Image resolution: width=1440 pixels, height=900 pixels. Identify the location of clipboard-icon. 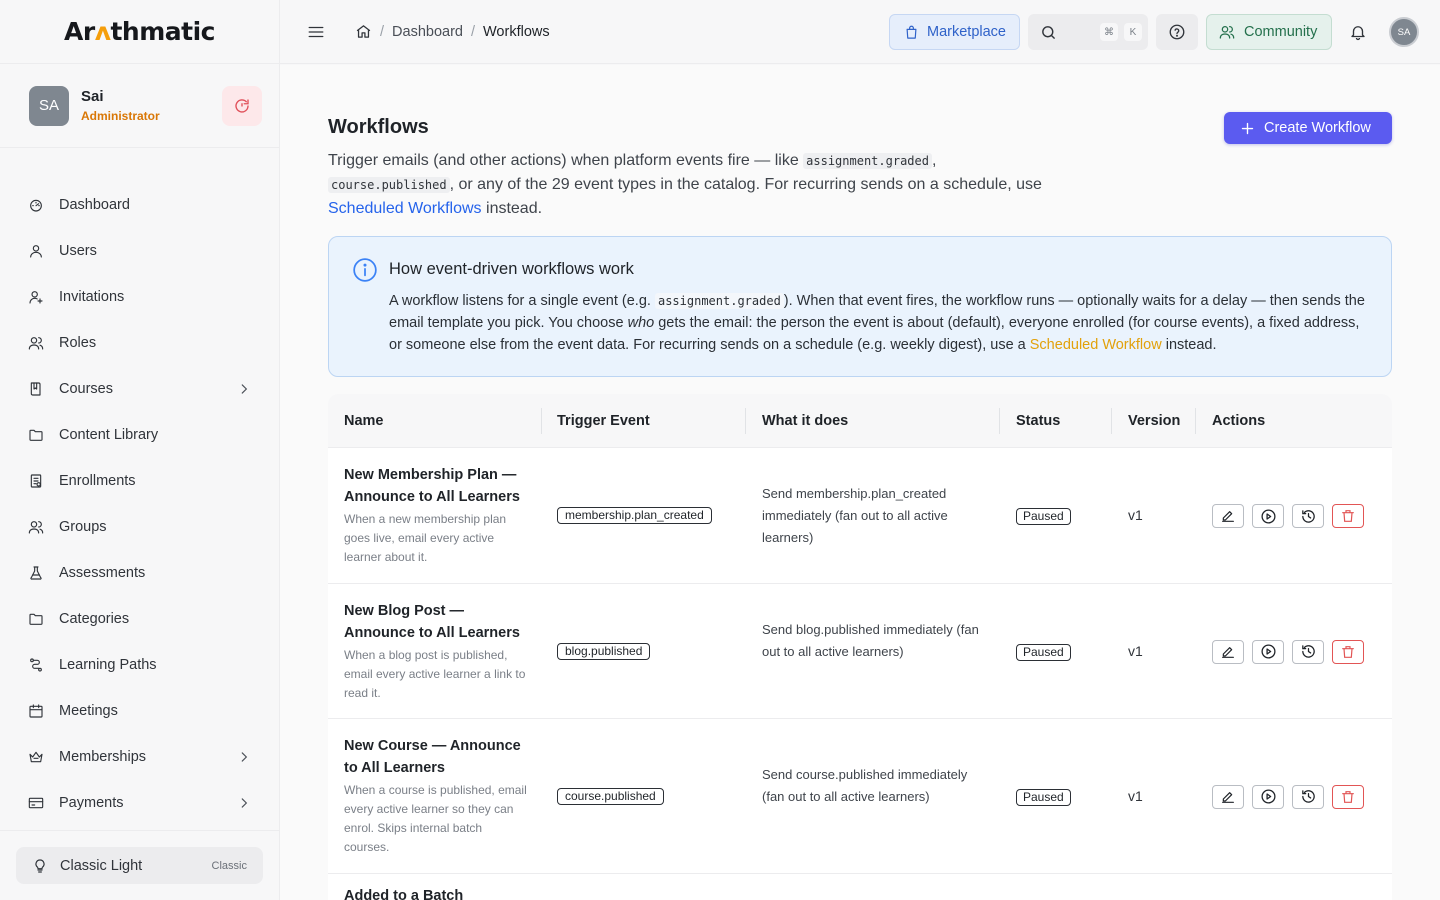
(36, 481).